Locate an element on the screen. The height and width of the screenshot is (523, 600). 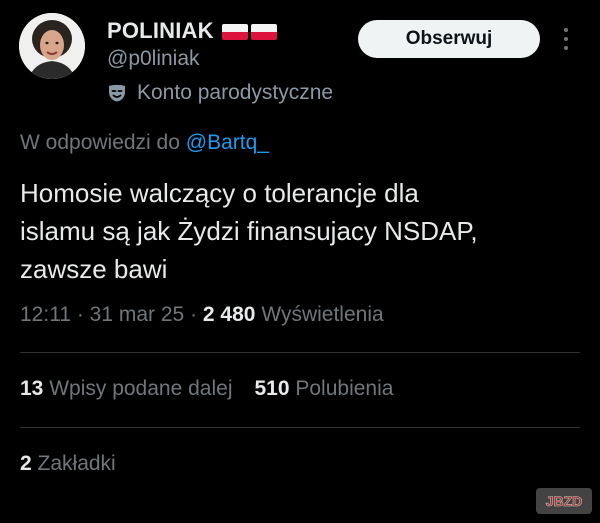
tweet-meta: 12:11 · 31 mar 25 · 2 480 Wyświetlenia is located at coordinates (202, 315).